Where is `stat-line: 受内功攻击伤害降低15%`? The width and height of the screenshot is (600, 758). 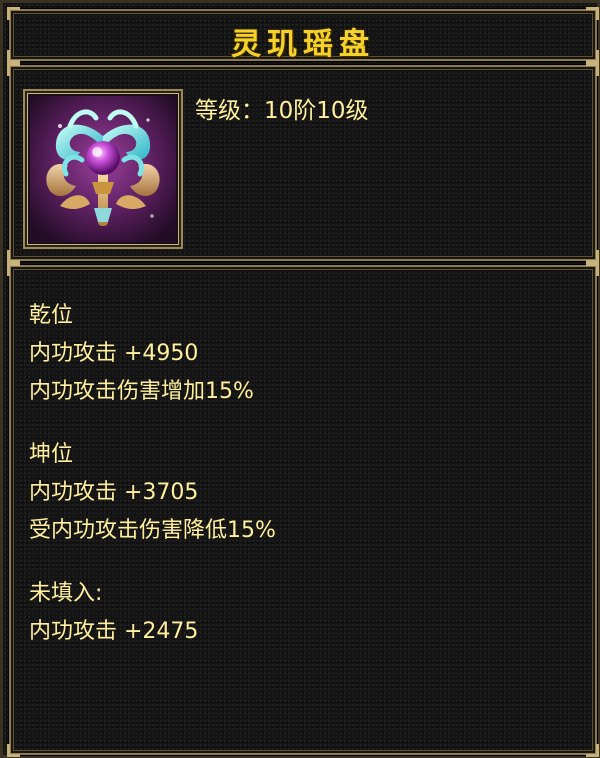 stat-line: 受内功攻击伤害降低15% is located at coordinates (152, 530).